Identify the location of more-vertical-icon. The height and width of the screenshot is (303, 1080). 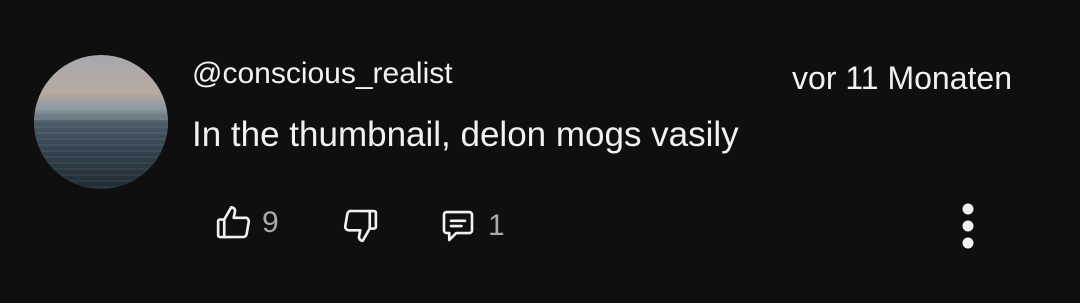
(968, 226).